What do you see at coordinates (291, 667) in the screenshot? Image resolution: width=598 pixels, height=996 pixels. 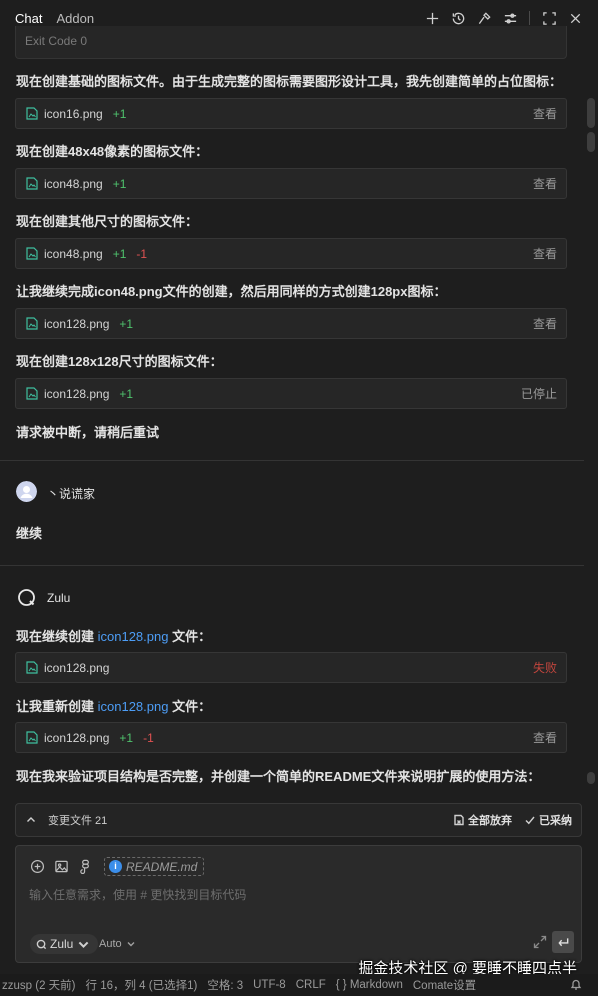 I see `file-change-row: icon128.png 失败` at bounding box center [291, 667].